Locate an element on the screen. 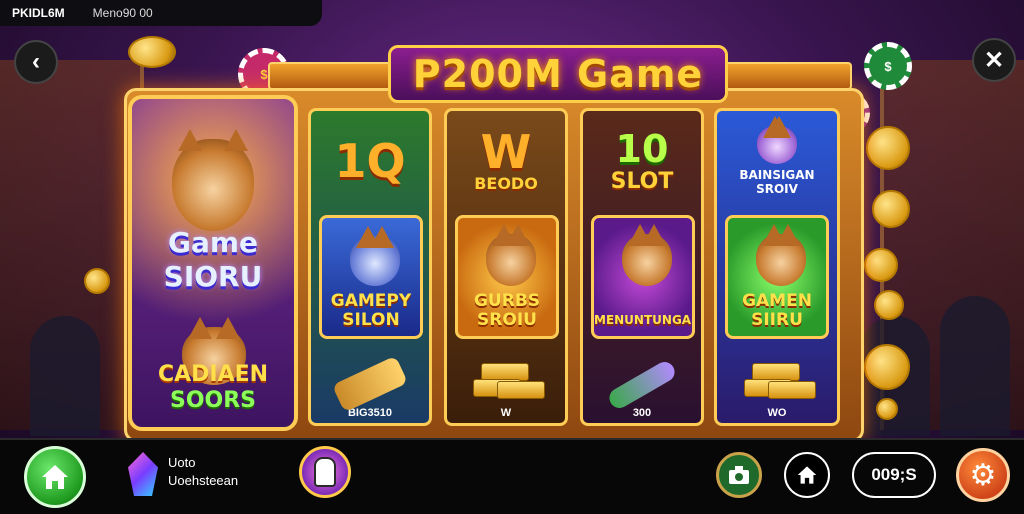 Image resolution: width=1024 pixels, height=514 pixels. home-button is located at coordinates (55, 477).